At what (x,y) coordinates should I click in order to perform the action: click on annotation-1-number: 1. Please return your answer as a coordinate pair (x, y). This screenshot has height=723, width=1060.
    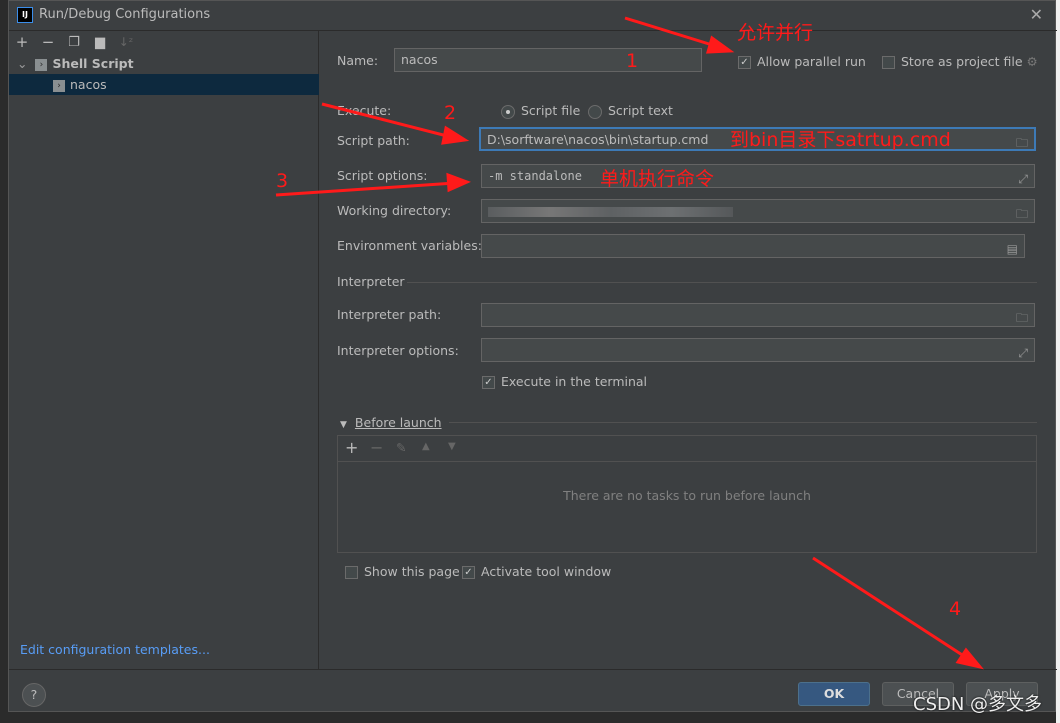
    Looking at the image, I should click on (632, 61).